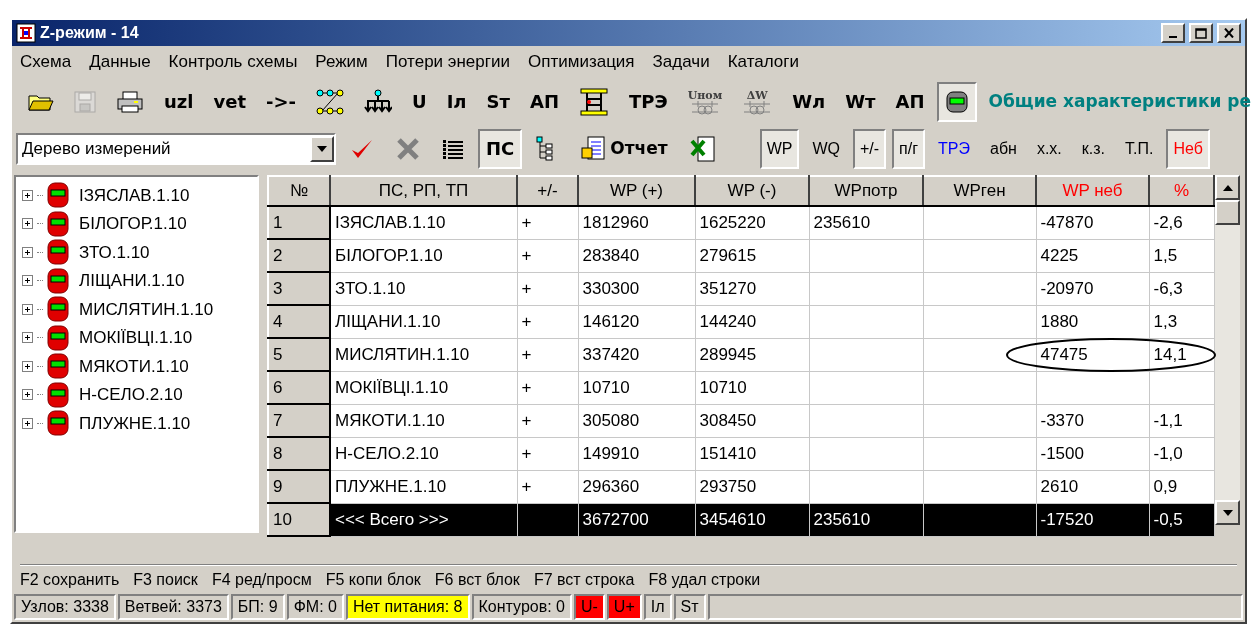 This screenshot has height=624, width=1257. Describe the element at coordinates (866, 191) in the screenshot. I see `column-header: WPпотр` at that location.